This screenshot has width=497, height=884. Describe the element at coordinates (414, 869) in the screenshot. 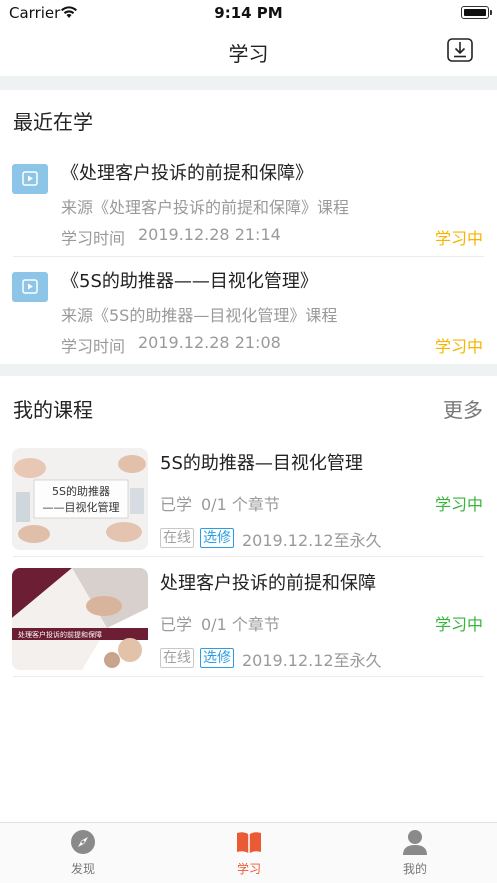

I see `tab-label: 我的` at that location.